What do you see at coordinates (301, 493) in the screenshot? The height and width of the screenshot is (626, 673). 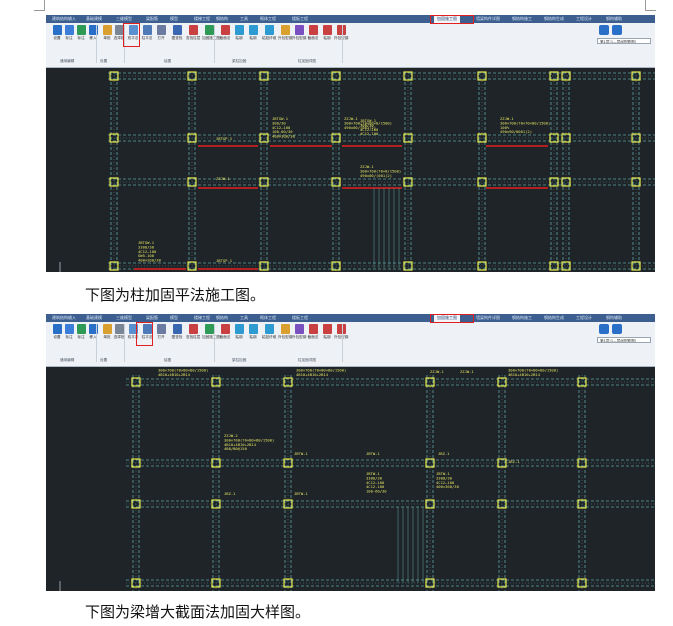 I see `member-label: JBTW-1` at bounding box center [301, 493].